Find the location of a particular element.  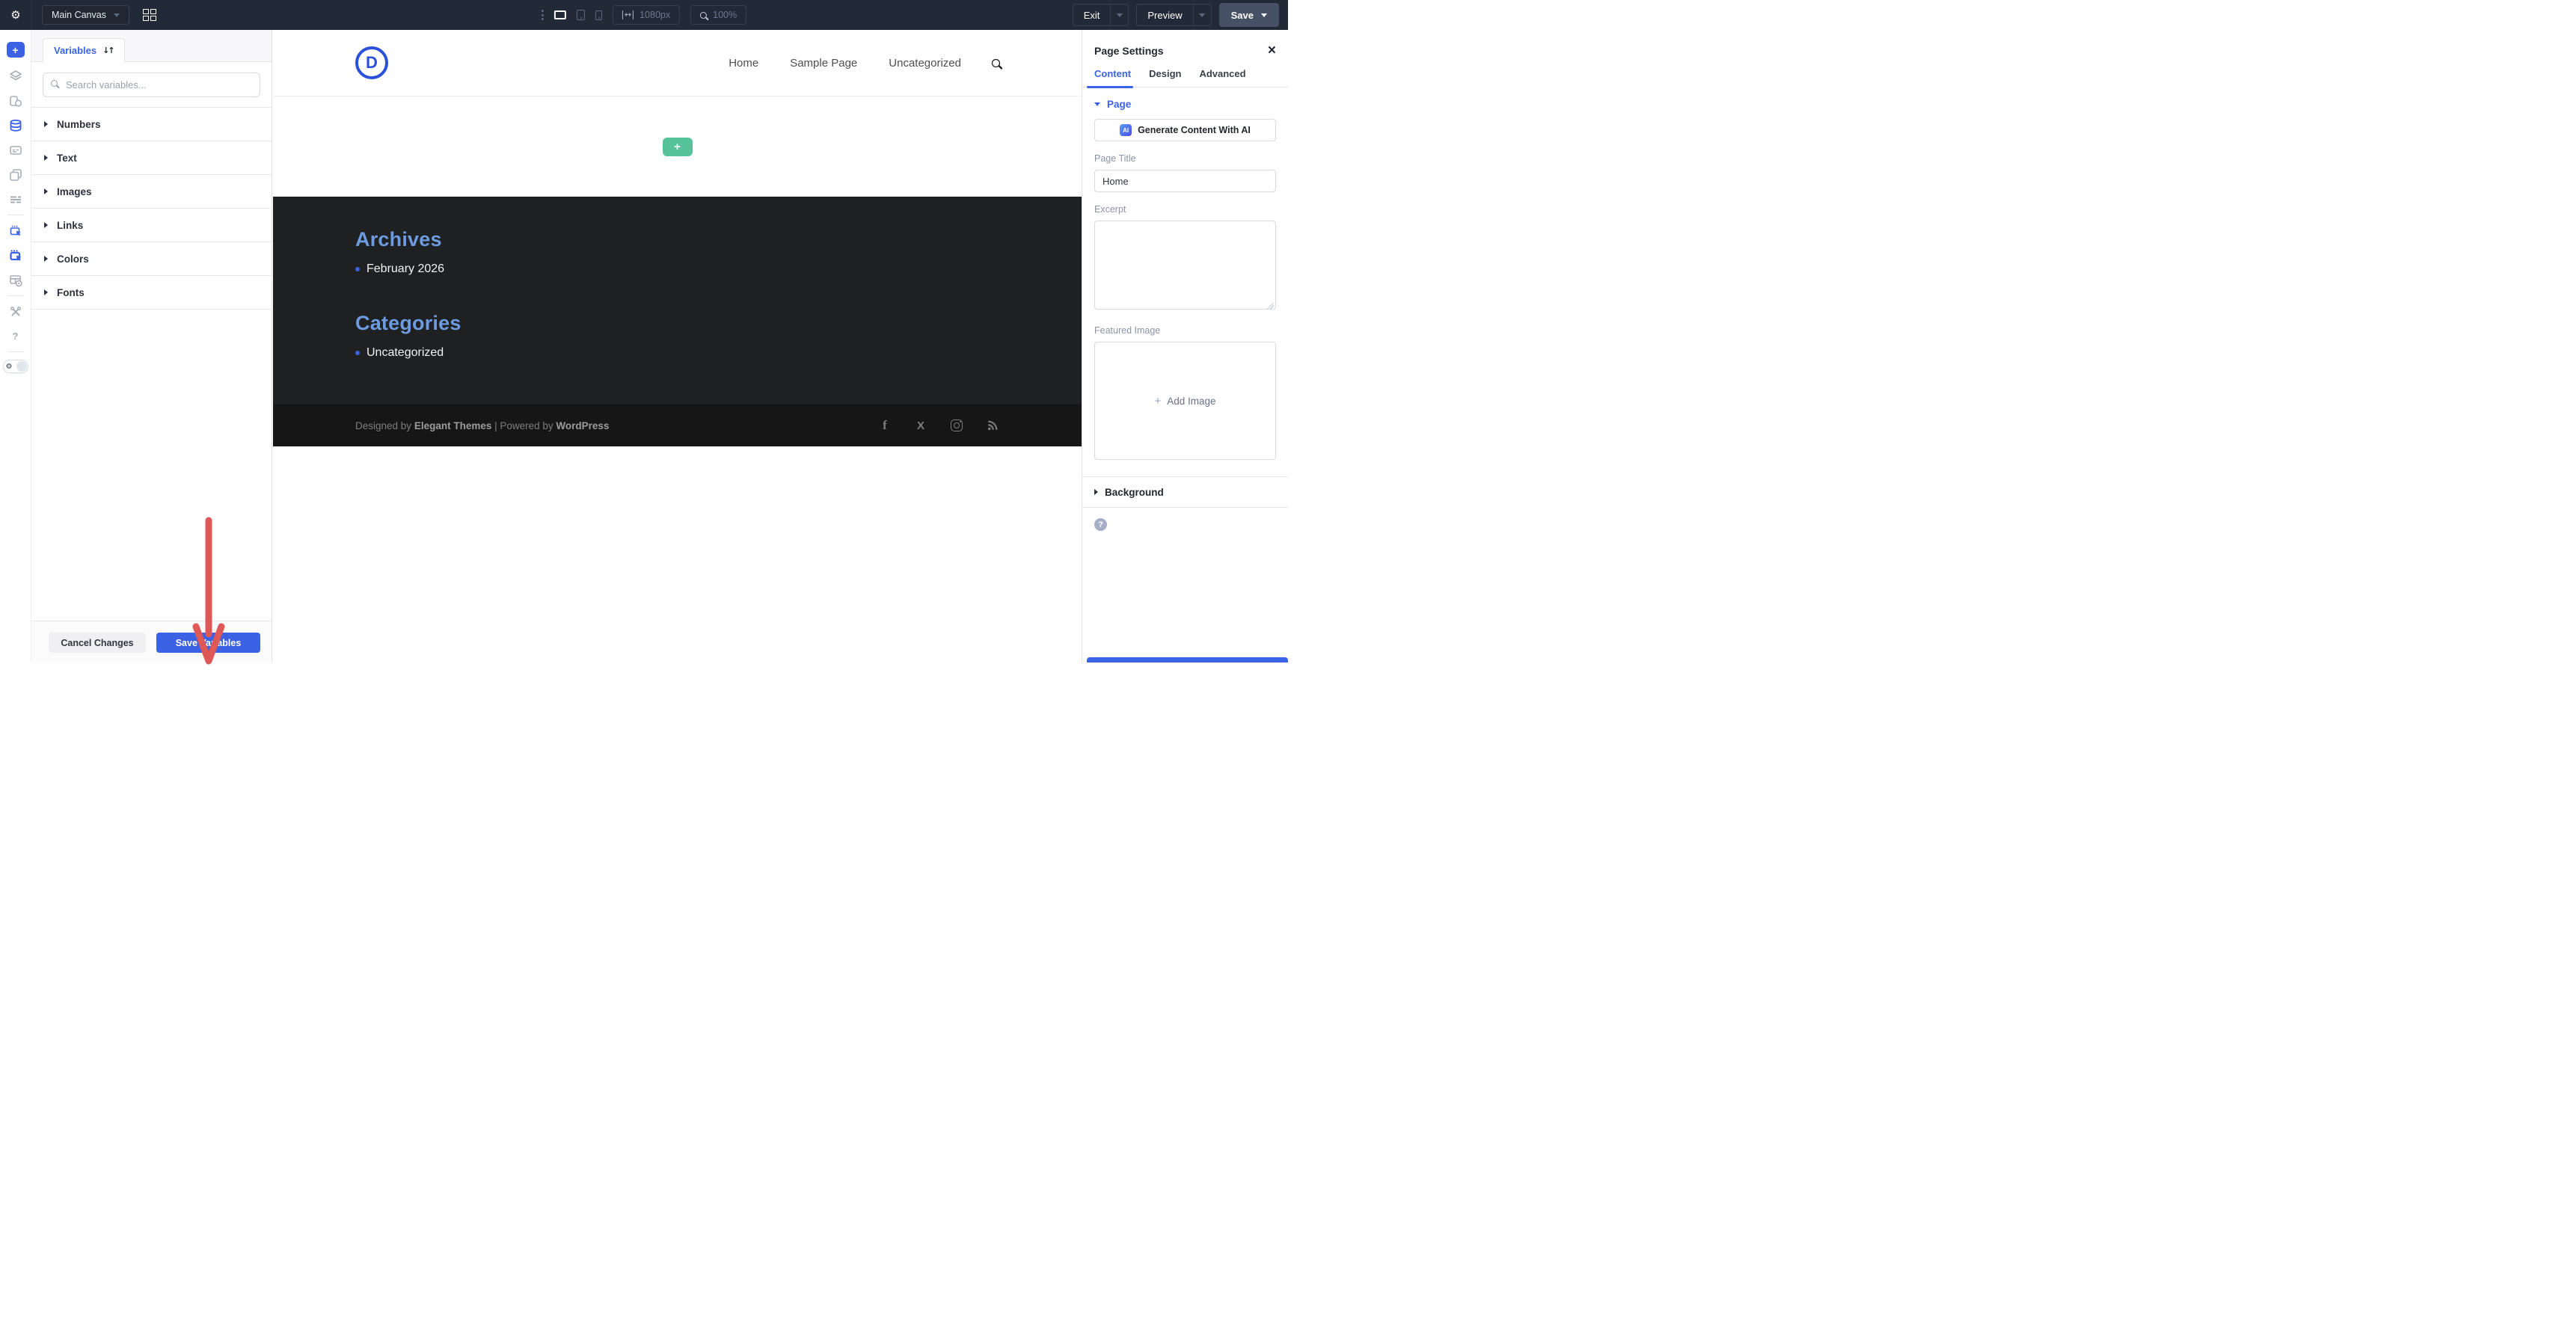

excerpt-textarea is located at coordinates (1185, 265).